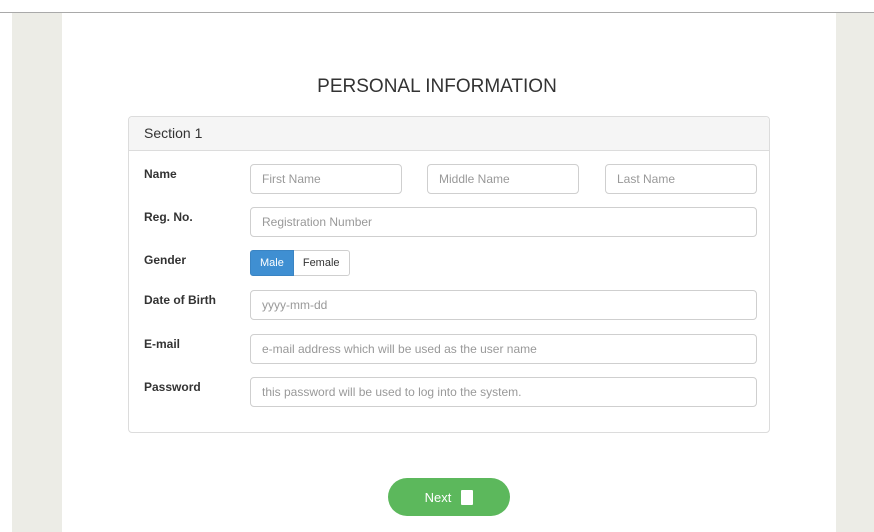 Image resolution: width=874 pixels, height=532 pixels. What do you see at coordinates (160, 174) in the screenshot?
I see `name-label: Name` at bounding box center [160, 174].